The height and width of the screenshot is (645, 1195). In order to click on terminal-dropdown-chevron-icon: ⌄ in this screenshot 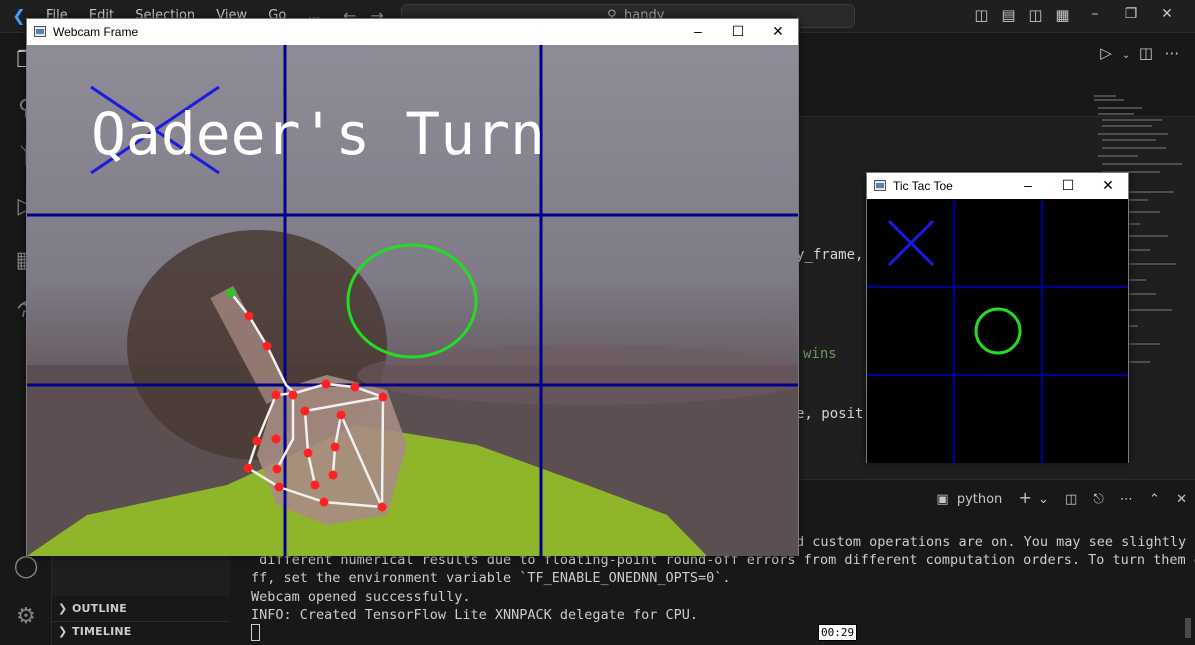, I will do `click(1043, 499)`.